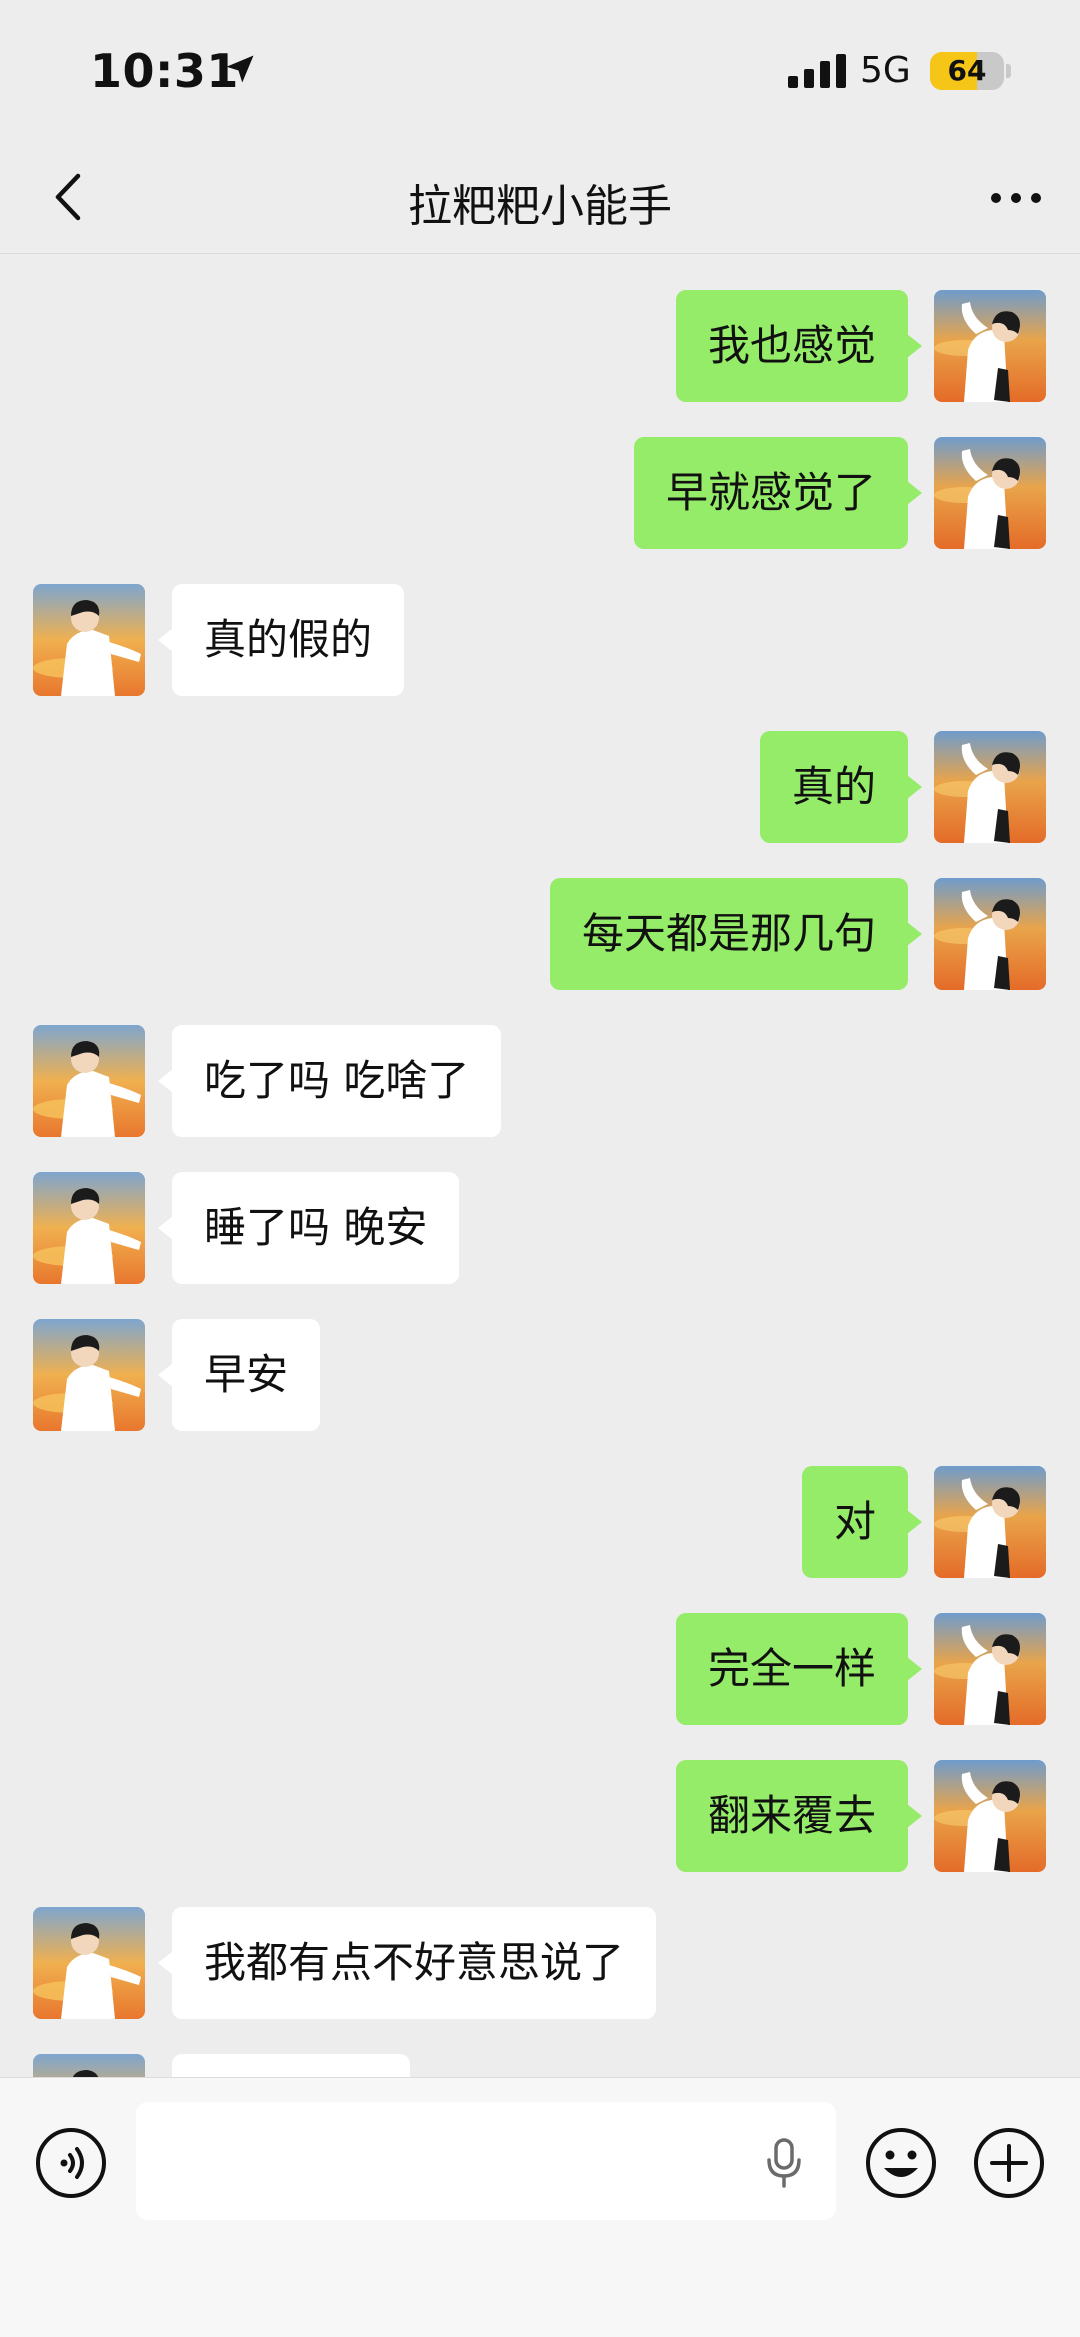 Image resolution: width=1080 pixels, height=2337 pixels. Describe the element at coordinates (486, 2161) in the screenshot. I see `message-input` at that location.